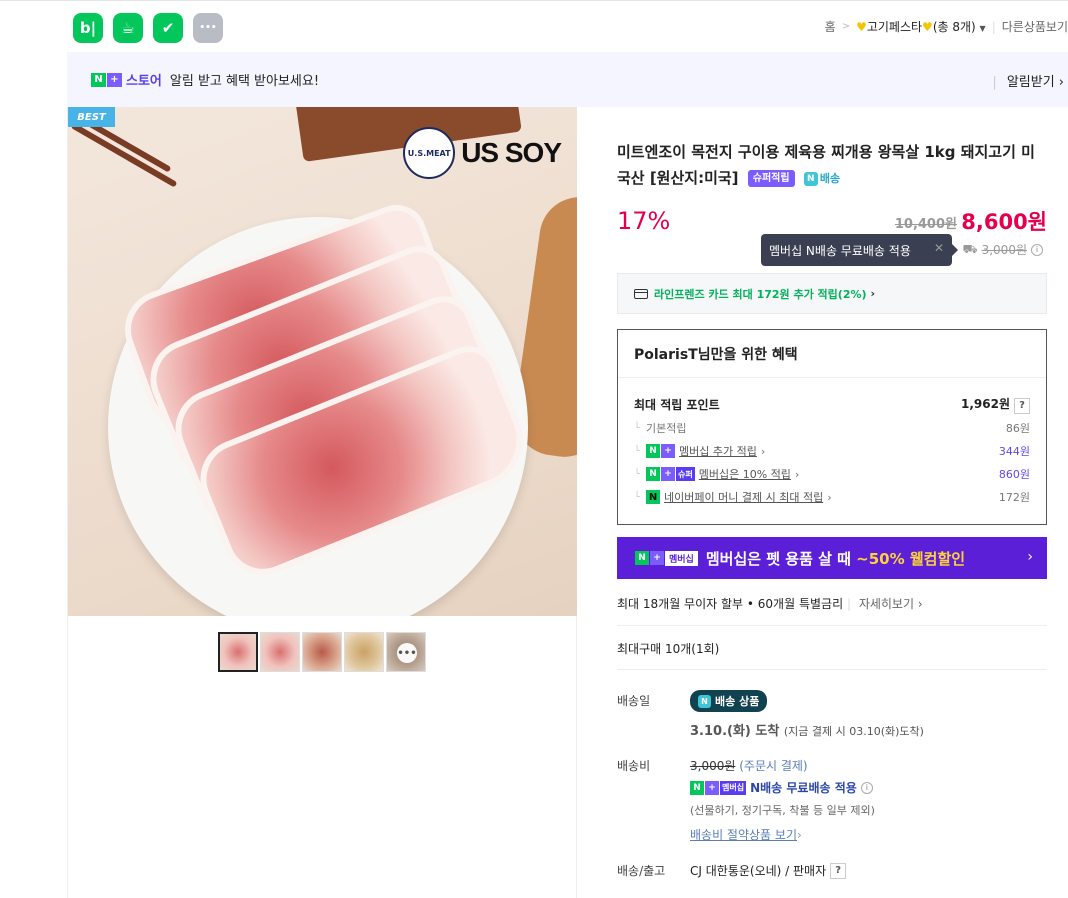 The height and width of the screenshot is (898, 1068). Describe the element at coordinates (511, 152) in the screenshot. I see `us-soy-logo: US SOY` at that location.